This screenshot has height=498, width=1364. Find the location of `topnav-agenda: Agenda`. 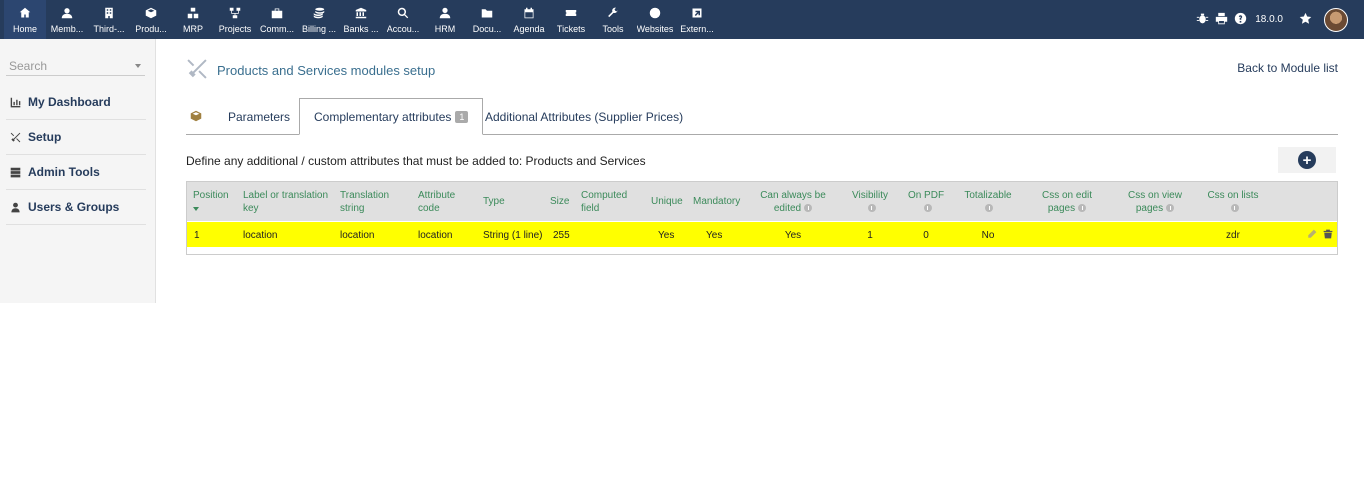

topnav-agenda: Agenda is located at coordinates (529, 19).